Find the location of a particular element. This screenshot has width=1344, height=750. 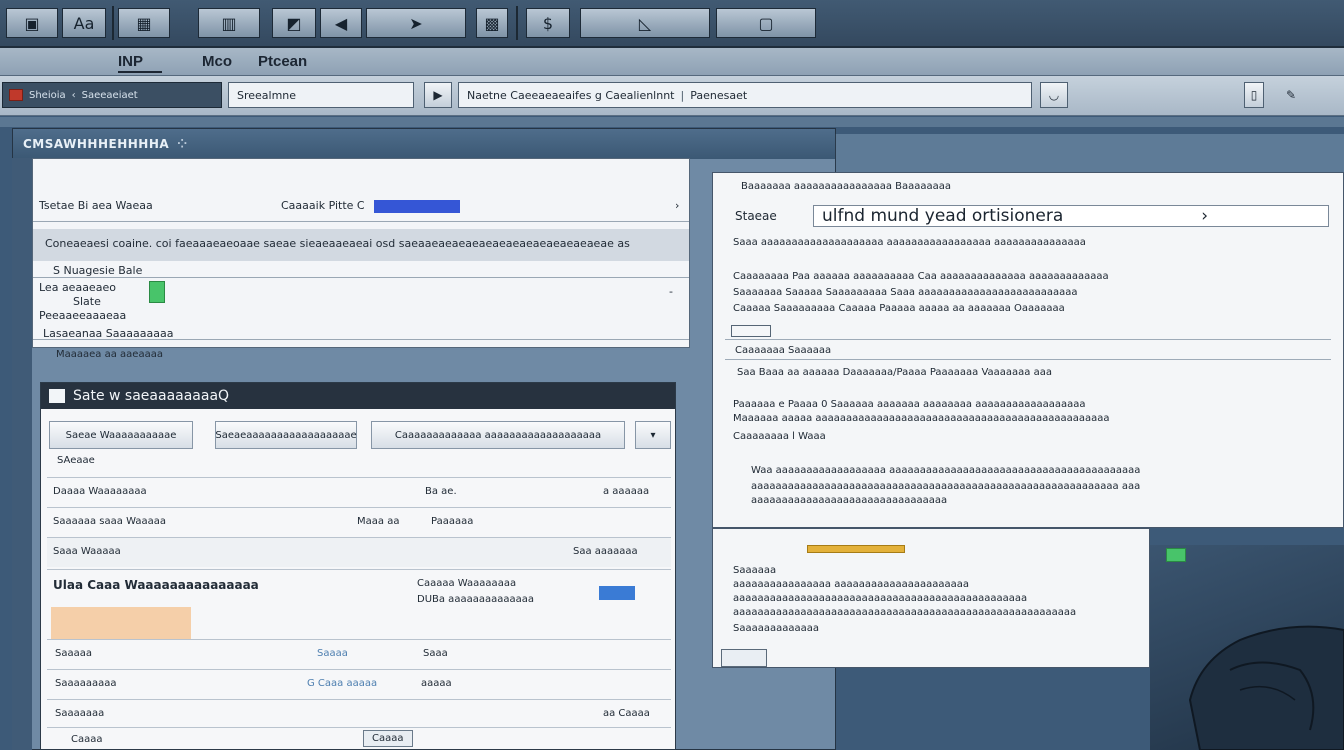

go-icon: ▶ is located at coordinates (438, 95).